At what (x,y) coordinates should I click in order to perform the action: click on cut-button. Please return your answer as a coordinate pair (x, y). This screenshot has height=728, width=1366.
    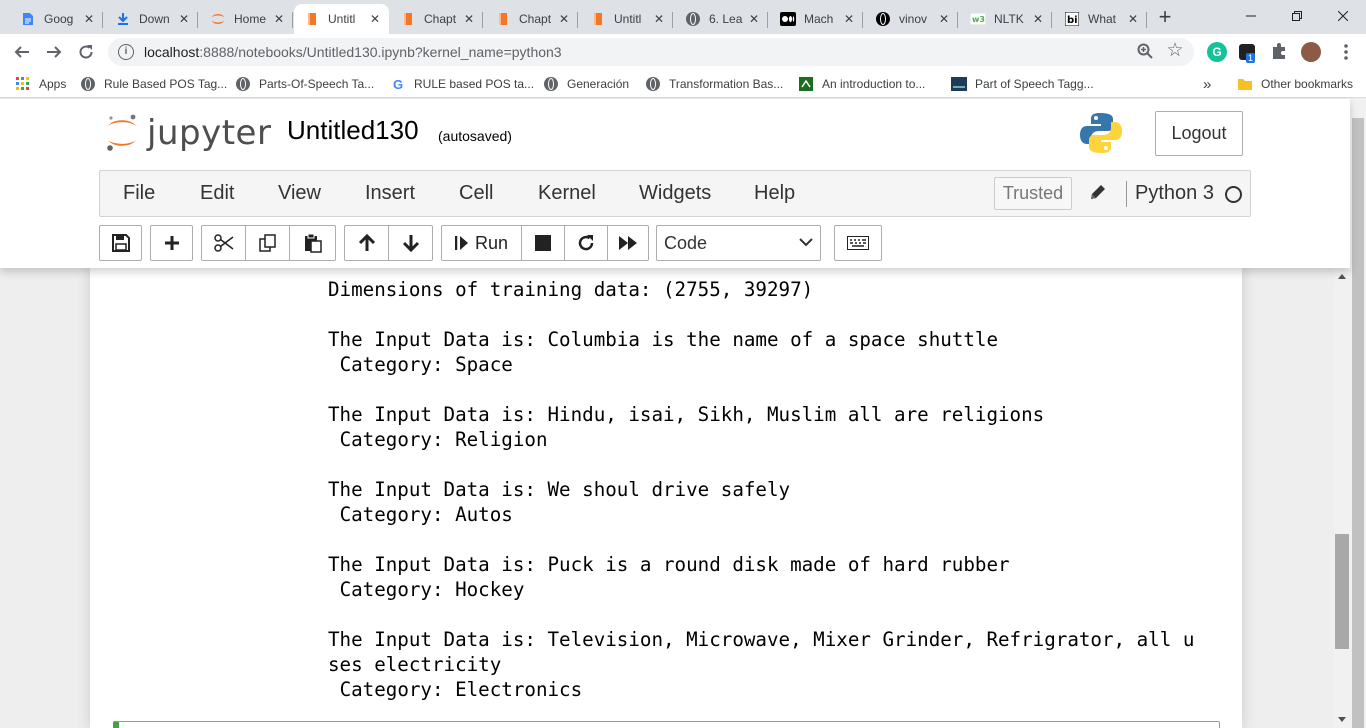
    Looking at the image, I should click on (223, 243).